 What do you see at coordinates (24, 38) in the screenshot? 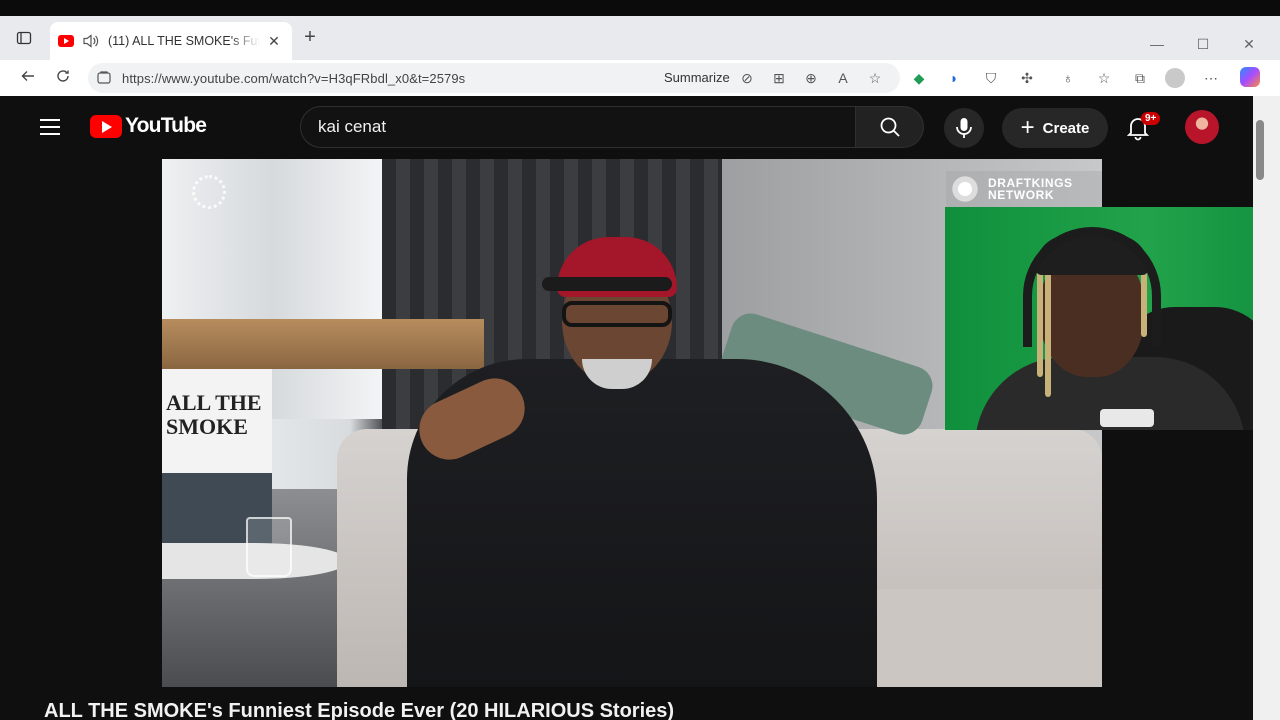
I see `tab-actions-icon` at bounding box center [24, 38].